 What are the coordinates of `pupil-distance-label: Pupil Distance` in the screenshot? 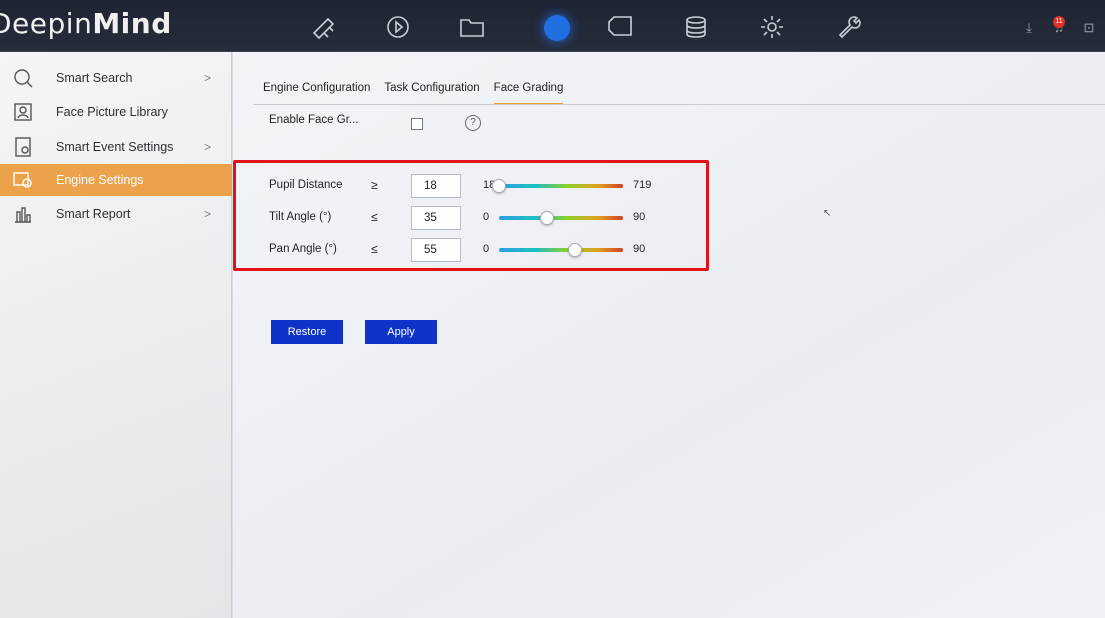 It's located at (306, 185).